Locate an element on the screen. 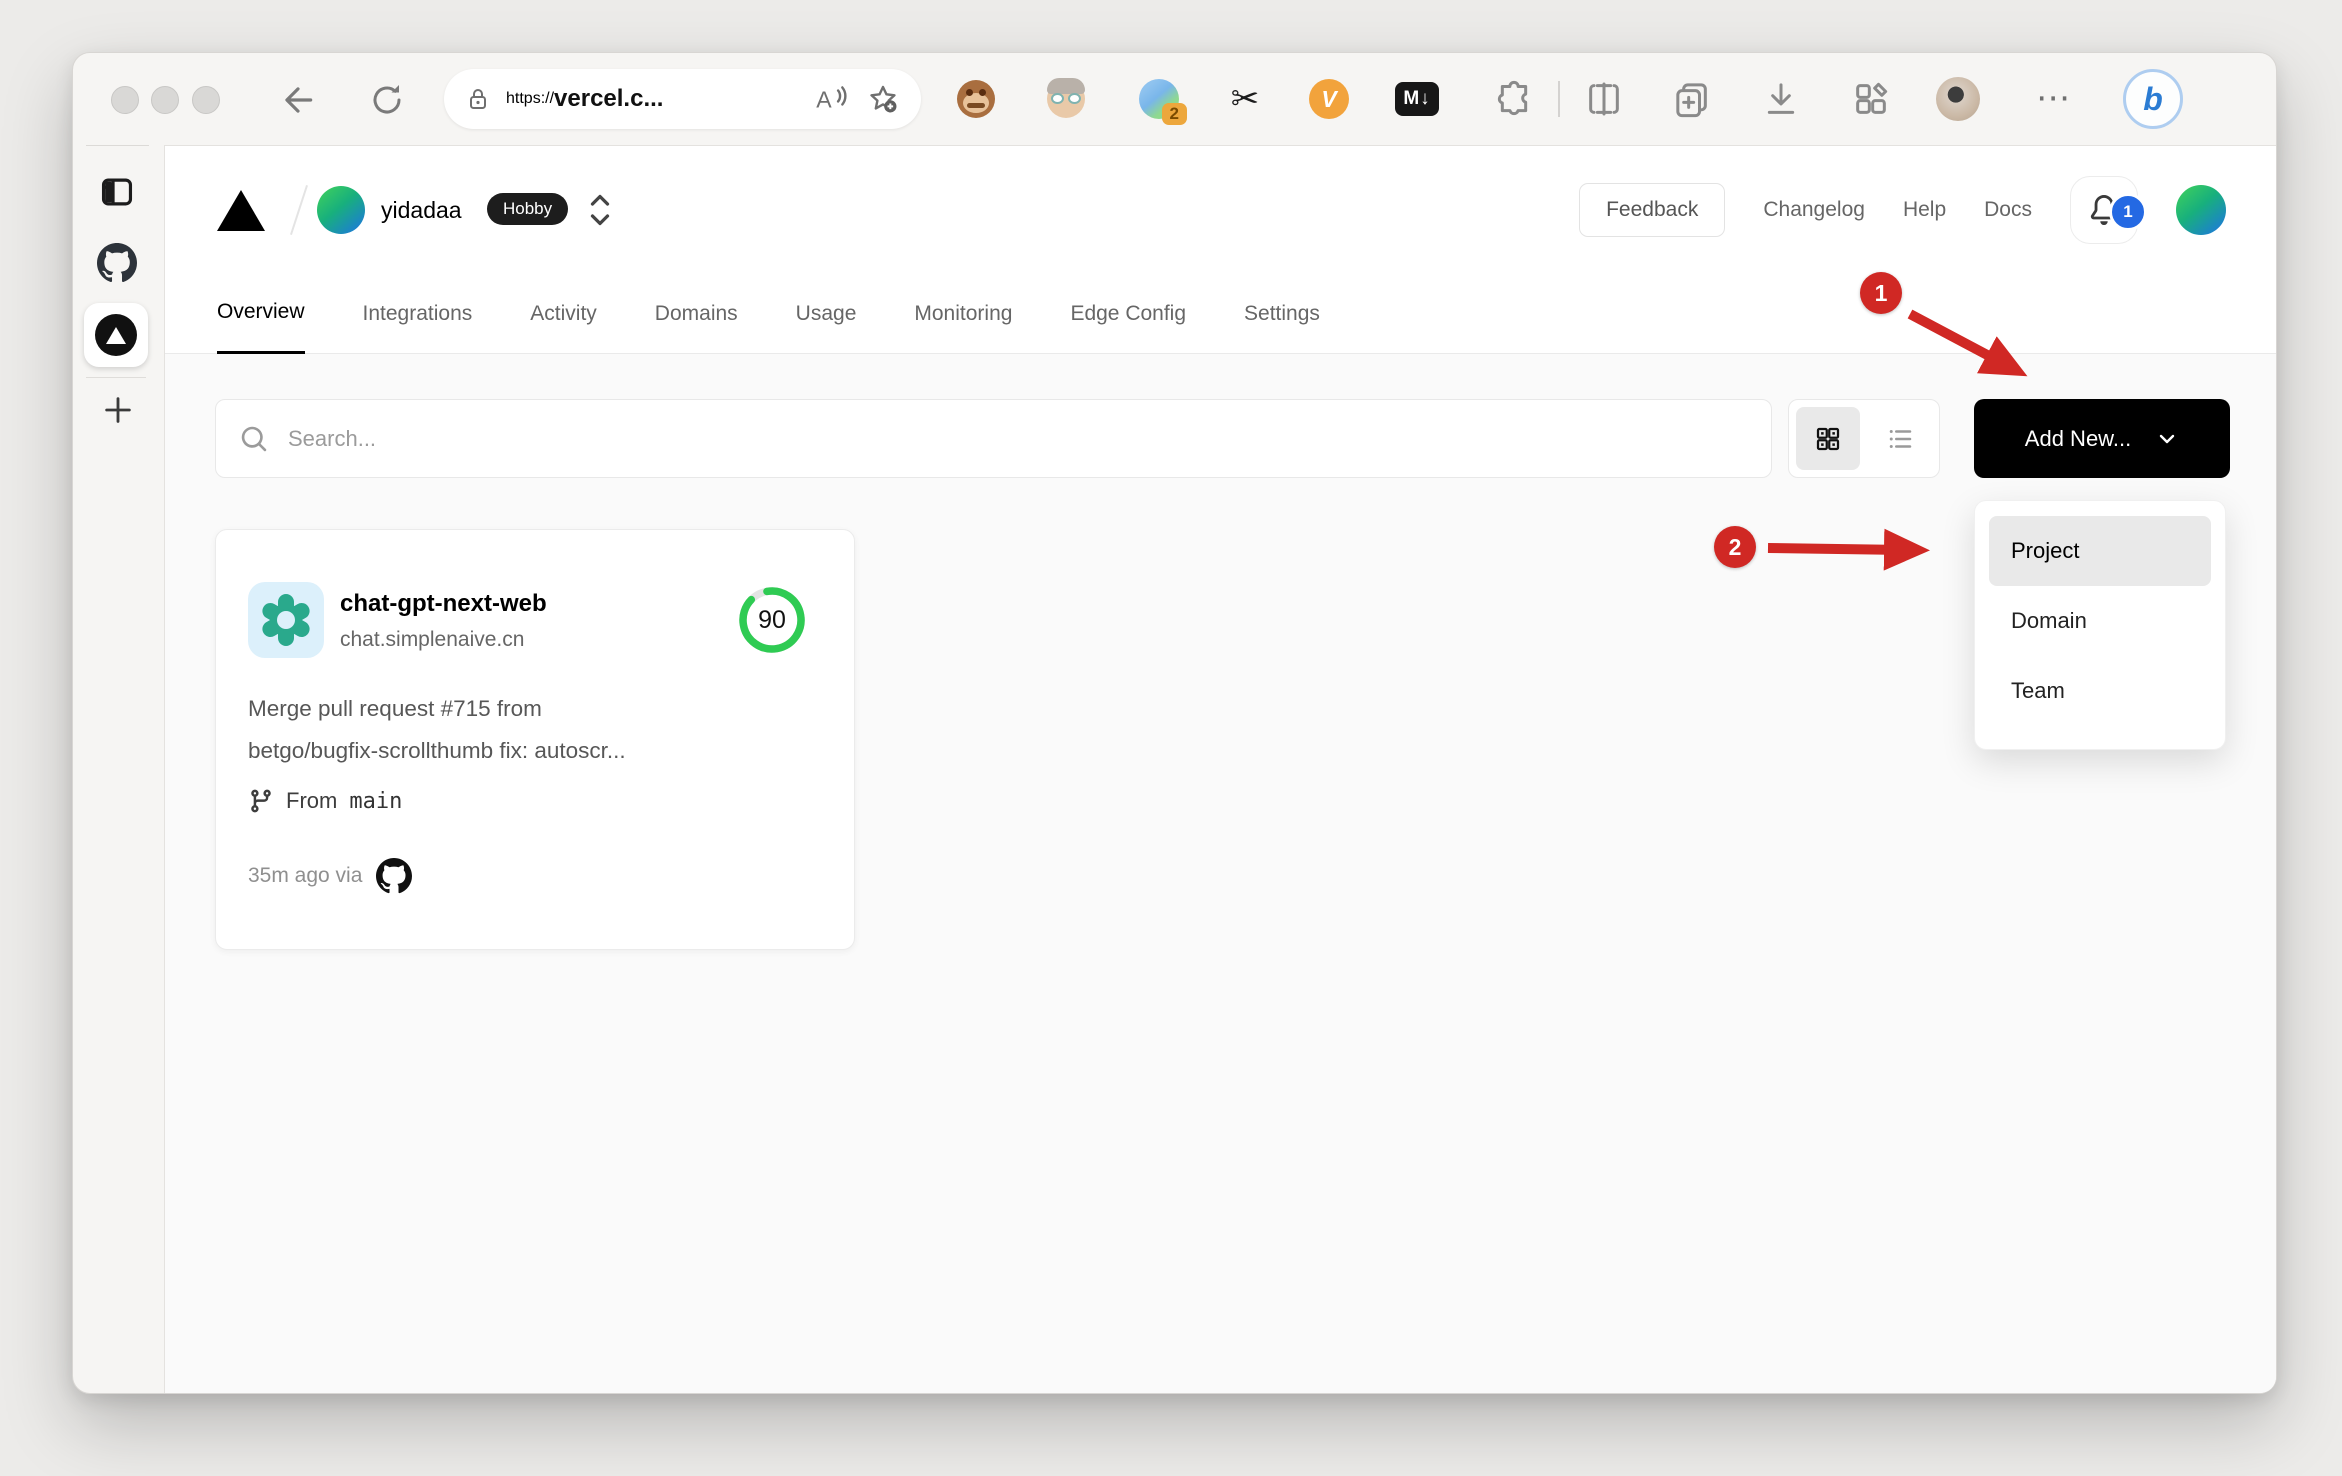 Image resolution: width=2342 pixels, height=1476 pixels. tab-usage: Usage is located at coordinates (826, 314).